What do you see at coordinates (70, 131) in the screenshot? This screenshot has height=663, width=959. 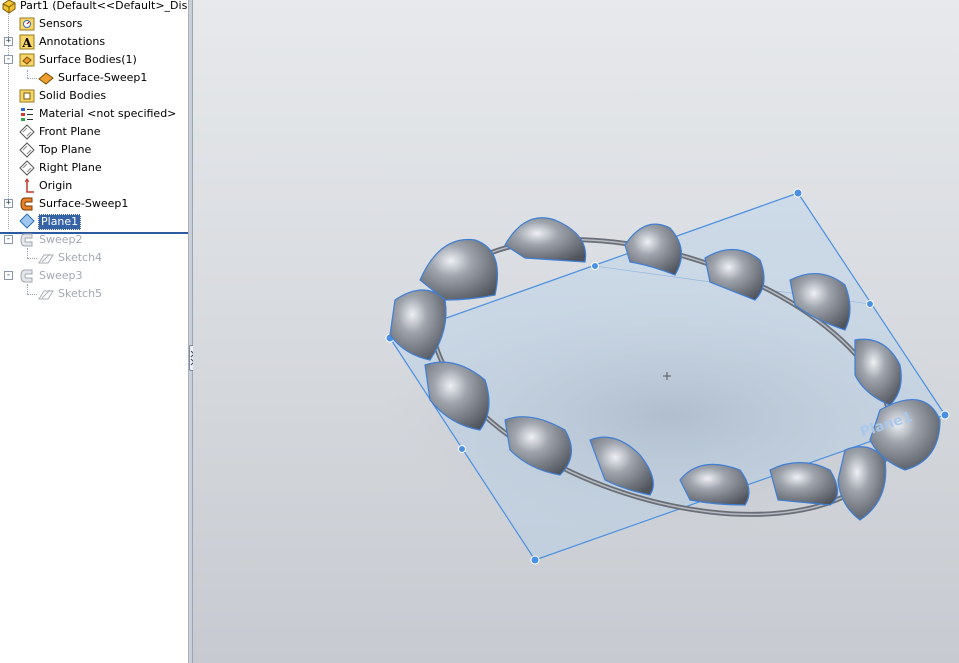 I see `tree-item-label: Front Plane` at bounding box center [70, 131].